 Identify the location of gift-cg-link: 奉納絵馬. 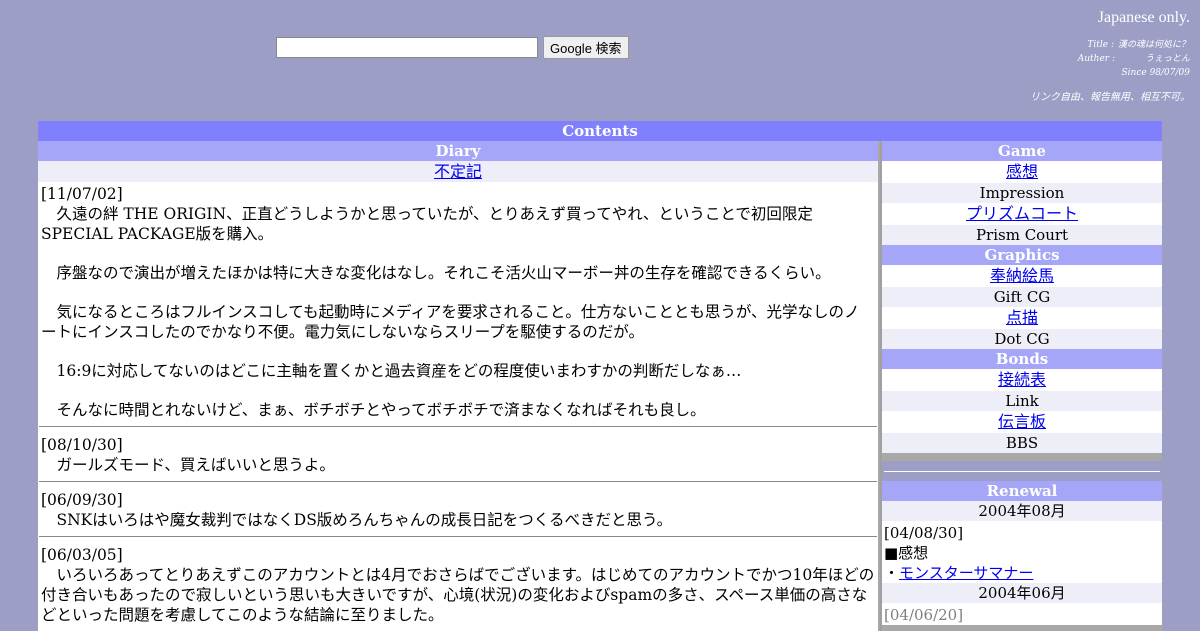
(1022, 275).